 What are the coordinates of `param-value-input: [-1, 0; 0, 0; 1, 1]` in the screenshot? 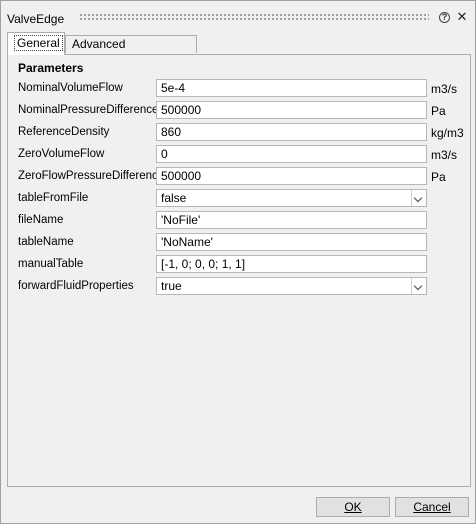 It's located at (291, 264).